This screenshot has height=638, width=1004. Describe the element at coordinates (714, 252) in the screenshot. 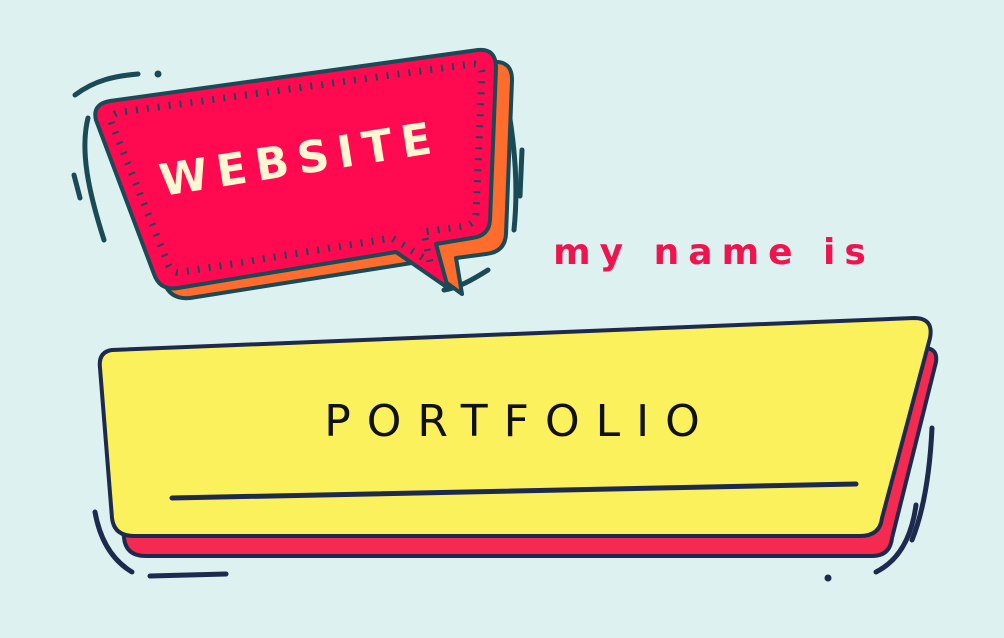

I see `tagline: my name is` at that location.